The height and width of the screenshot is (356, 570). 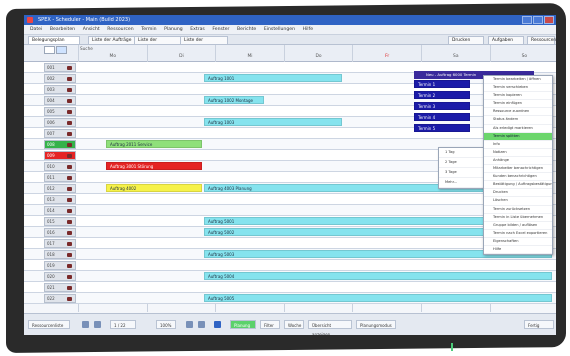 What do you see at coordinates (462, 173) in the screenshot?
I see `submenu-item: 3 Tage` at bounding box center [462, 173].